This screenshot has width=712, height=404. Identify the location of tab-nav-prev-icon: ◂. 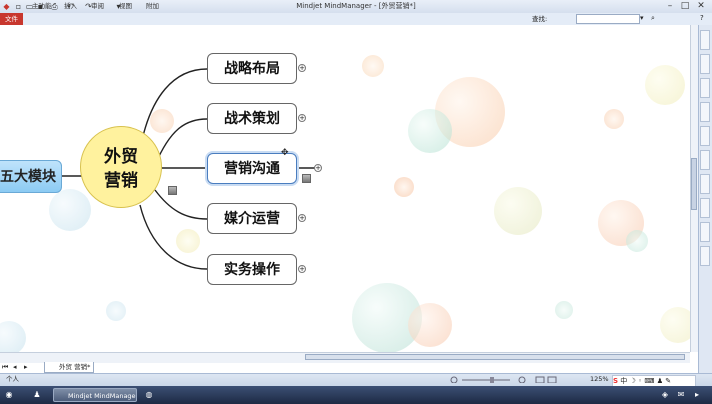
(15, 367).